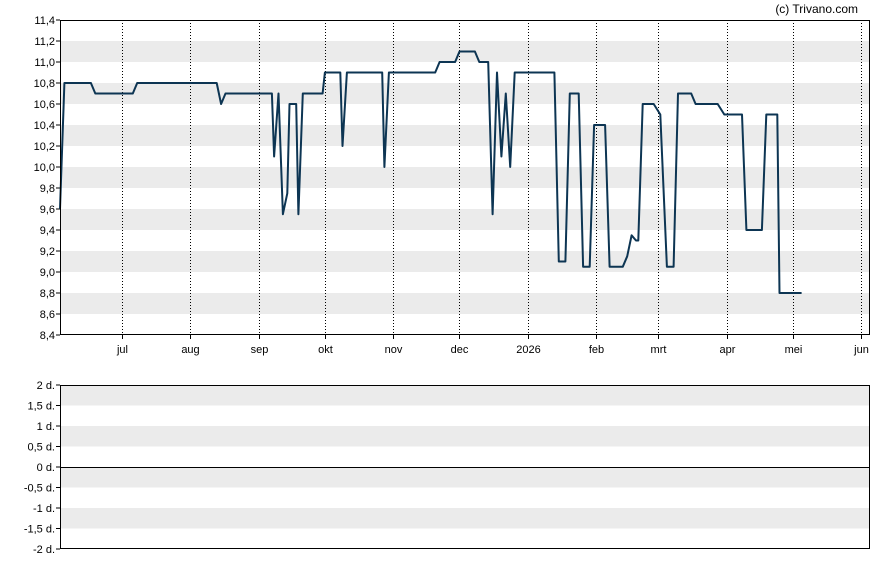 The height and width of the screenshot is (565, 888). I want to click on x-tick-label: feb, so click(596, 350).